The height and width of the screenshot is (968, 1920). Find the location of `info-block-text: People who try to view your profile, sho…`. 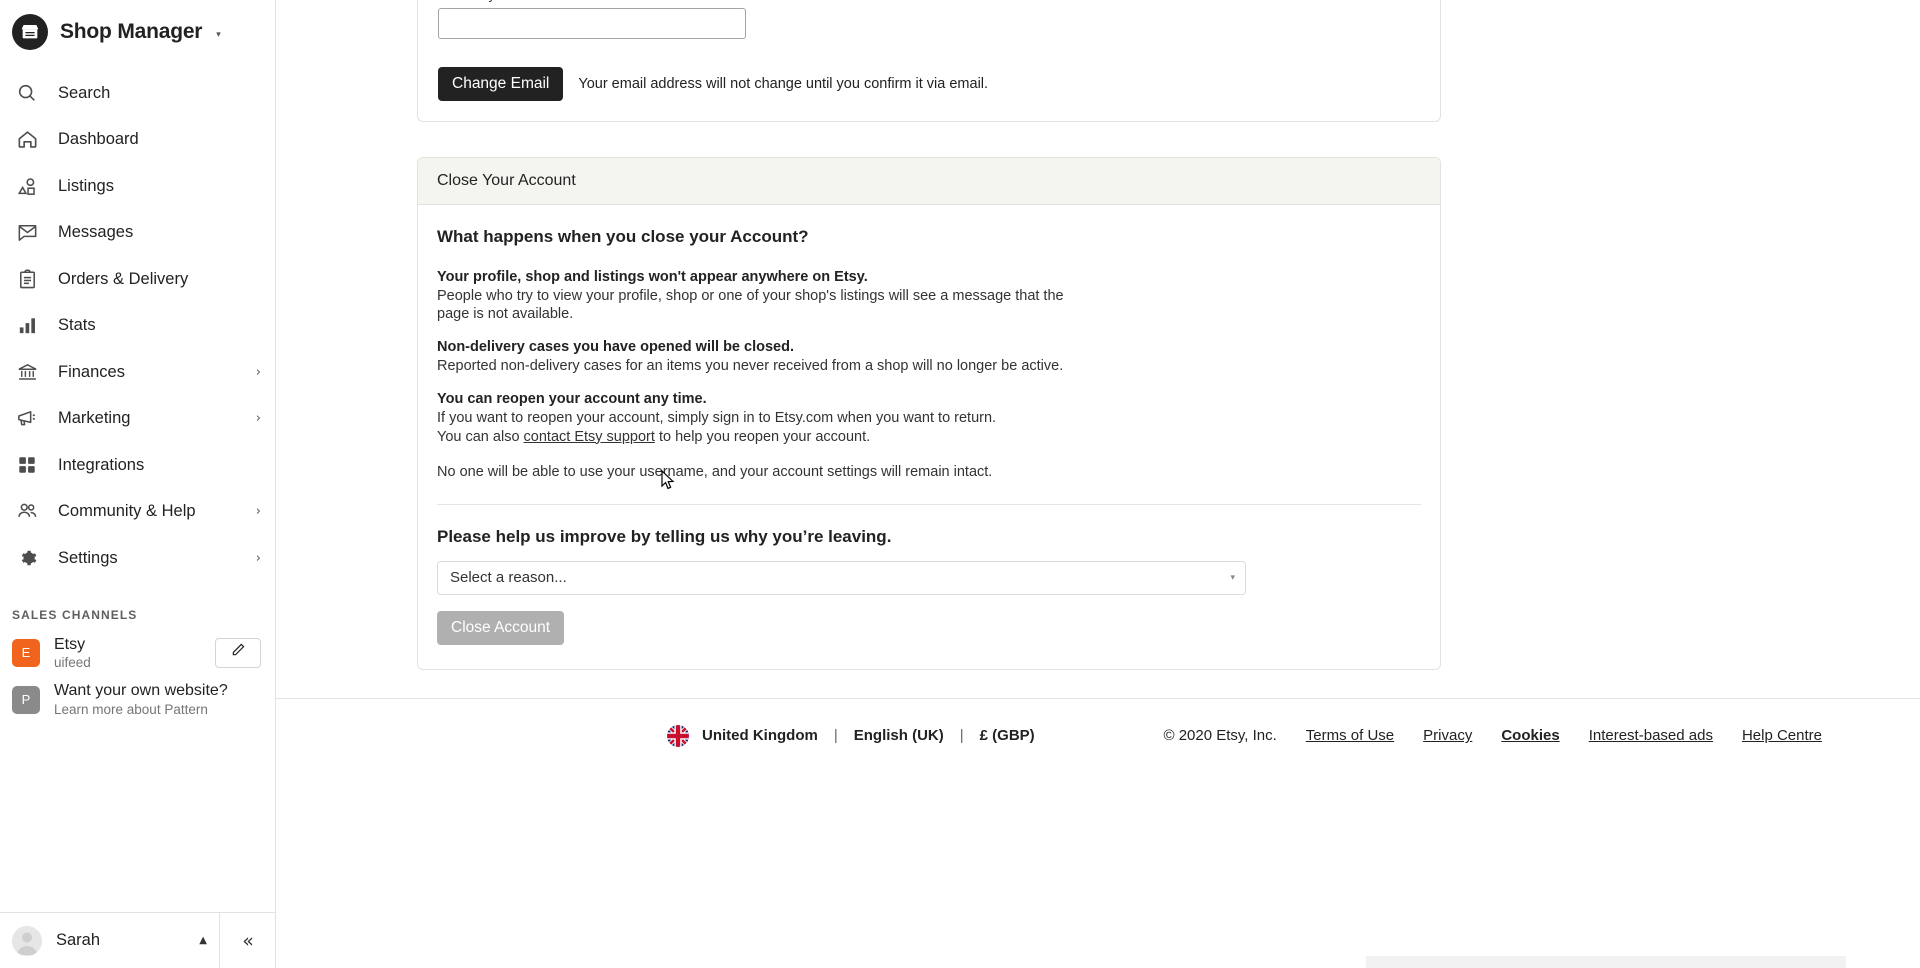

info-block-text: People who try to view your profile, sho… is located at coordinates (750, 305).